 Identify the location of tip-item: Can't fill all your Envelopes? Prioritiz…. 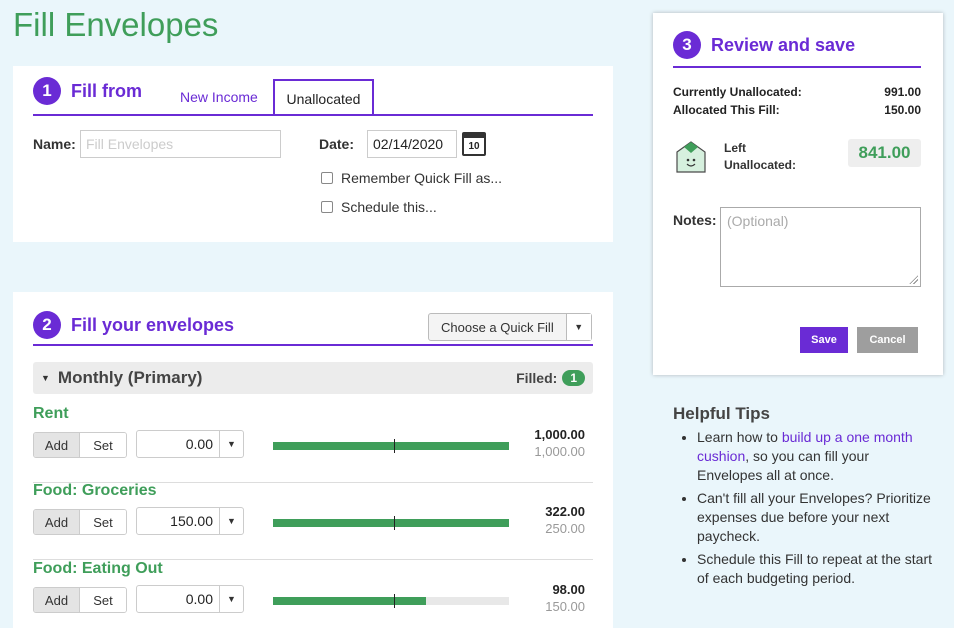
(815, 517).